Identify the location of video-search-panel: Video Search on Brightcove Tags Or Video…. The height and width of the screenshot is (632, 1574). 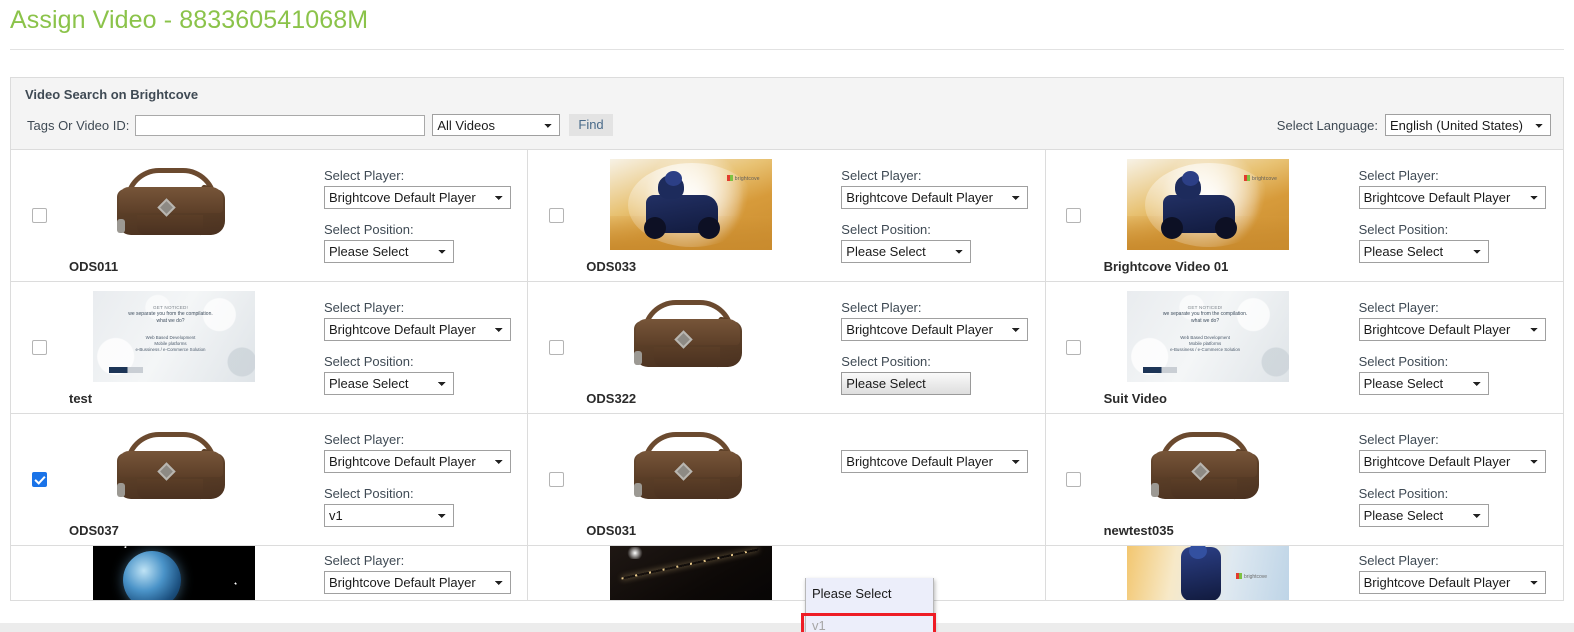
(787, 113).